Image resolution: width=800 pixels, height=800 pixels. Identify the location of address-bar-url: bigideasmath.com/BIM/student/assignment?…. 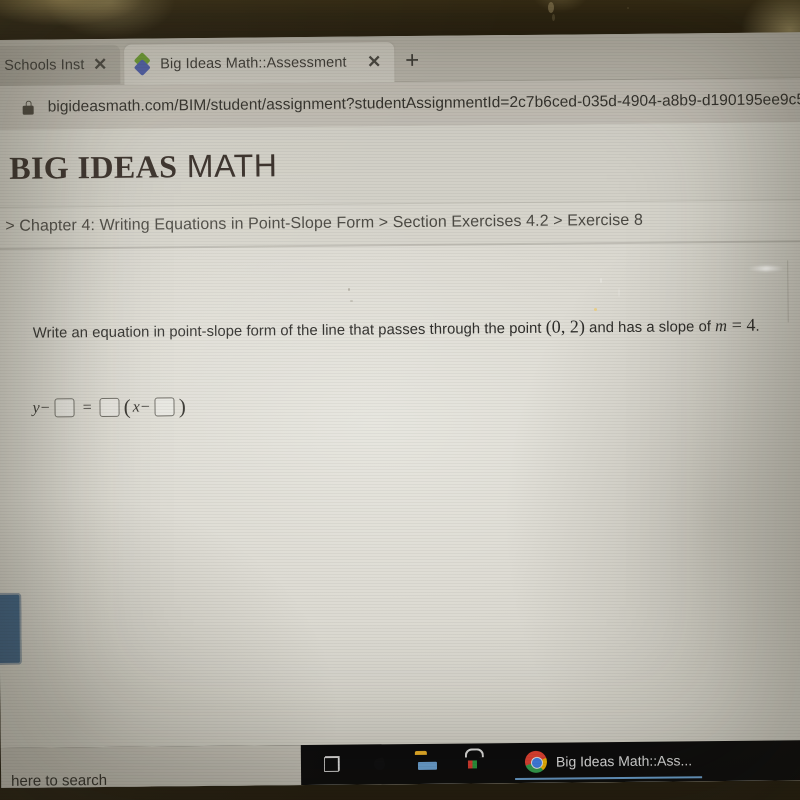
(424, 103).